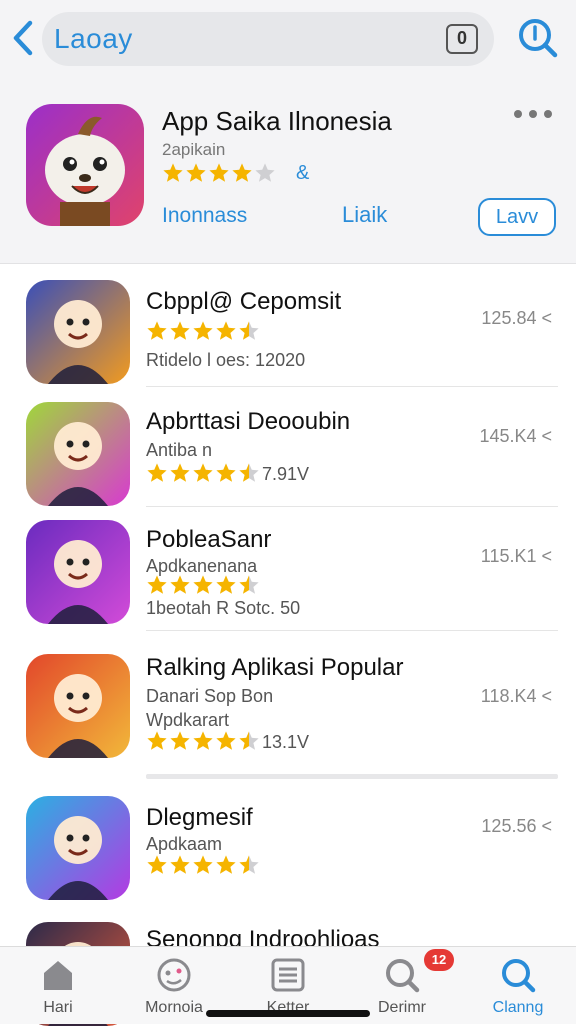 Image resolution: width=576 pixels, height=1026 pixels. I want to click on back-button, so click(23, 38).